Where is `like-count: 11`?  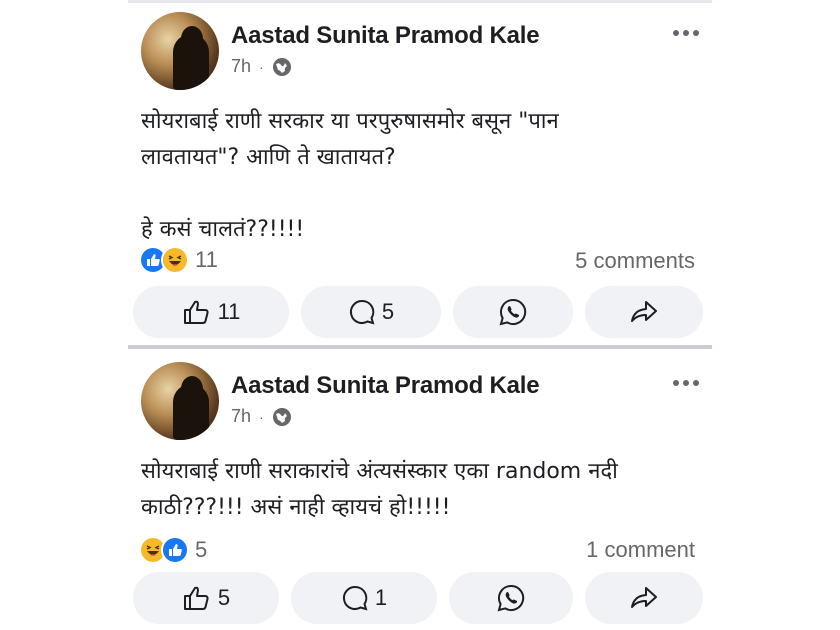
like-count: 11 is located at coordinates (229, 311).